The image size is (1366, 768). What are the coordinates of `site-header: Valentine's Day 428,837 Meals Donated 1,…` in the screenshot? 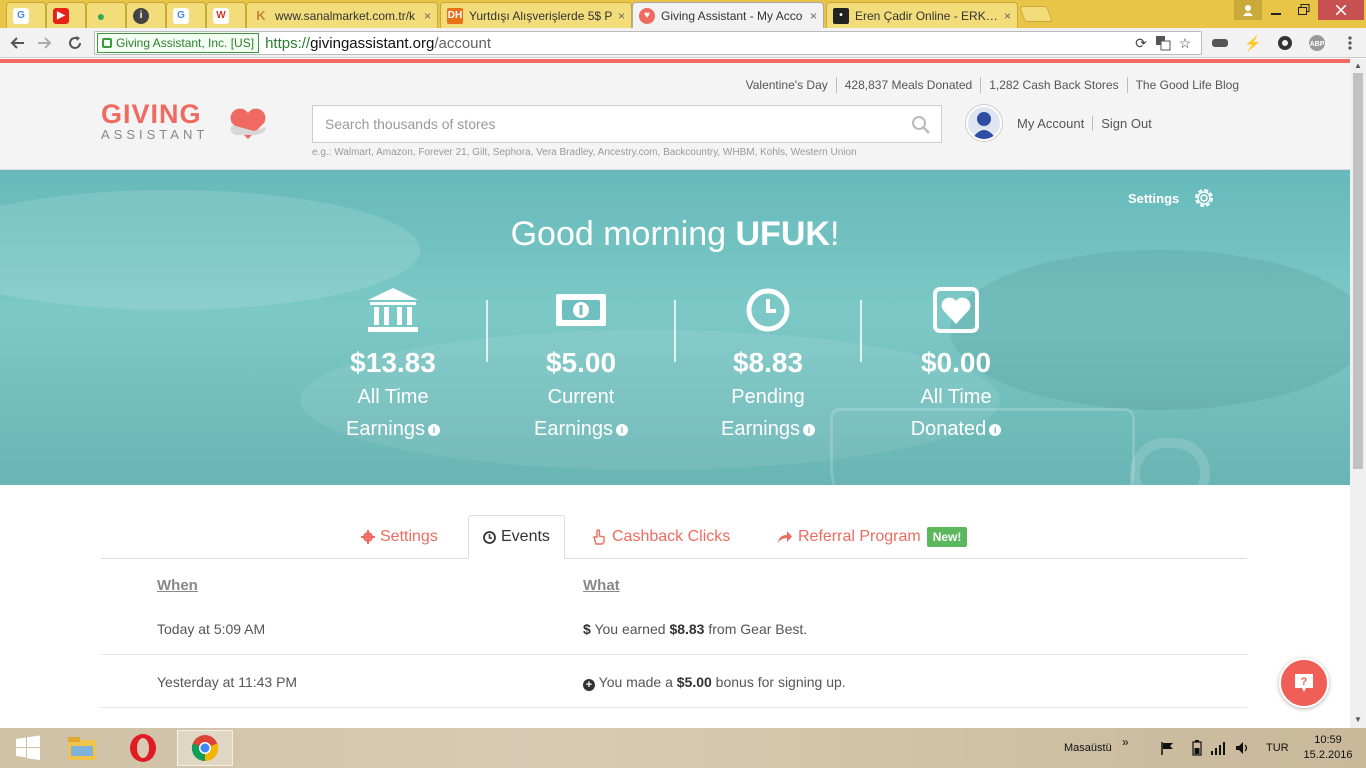 It's located at (675, 116).